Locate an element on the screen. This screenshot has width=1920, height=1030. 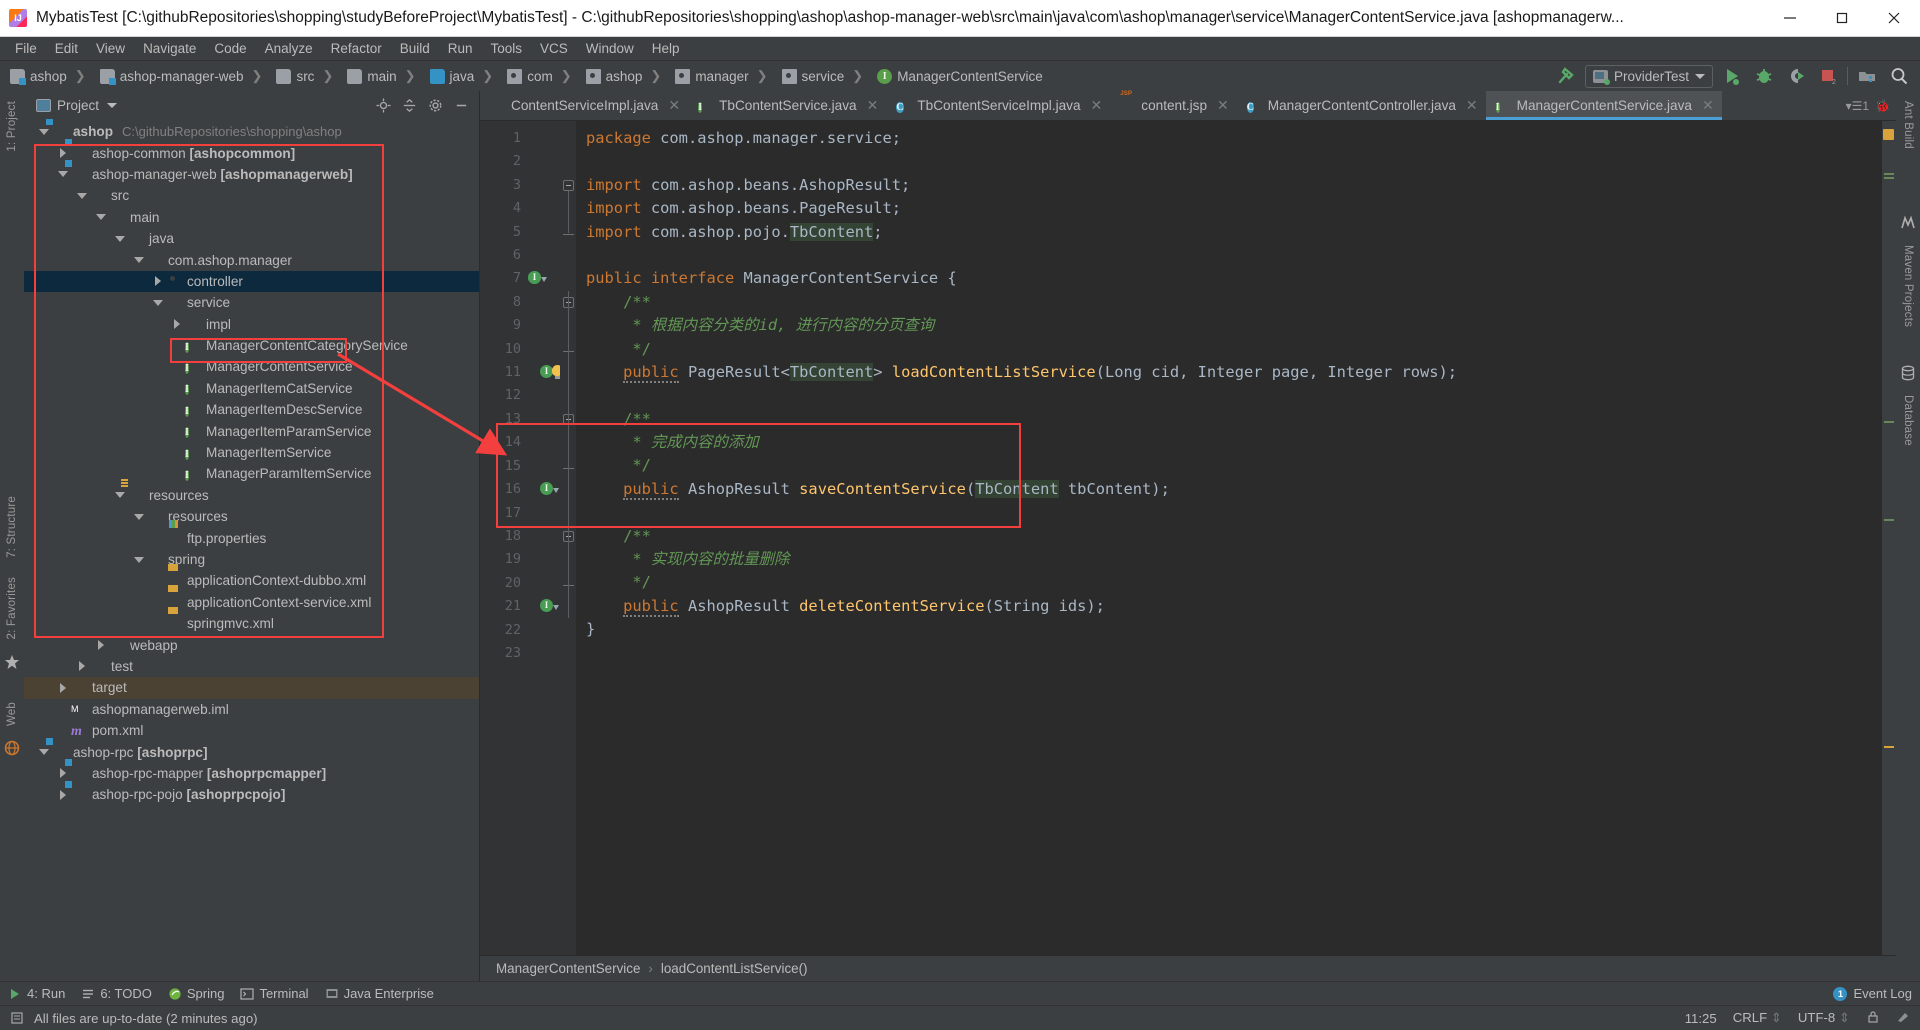
breadcrumb-item-src: src ❯ is located at coordinates (307, 76).